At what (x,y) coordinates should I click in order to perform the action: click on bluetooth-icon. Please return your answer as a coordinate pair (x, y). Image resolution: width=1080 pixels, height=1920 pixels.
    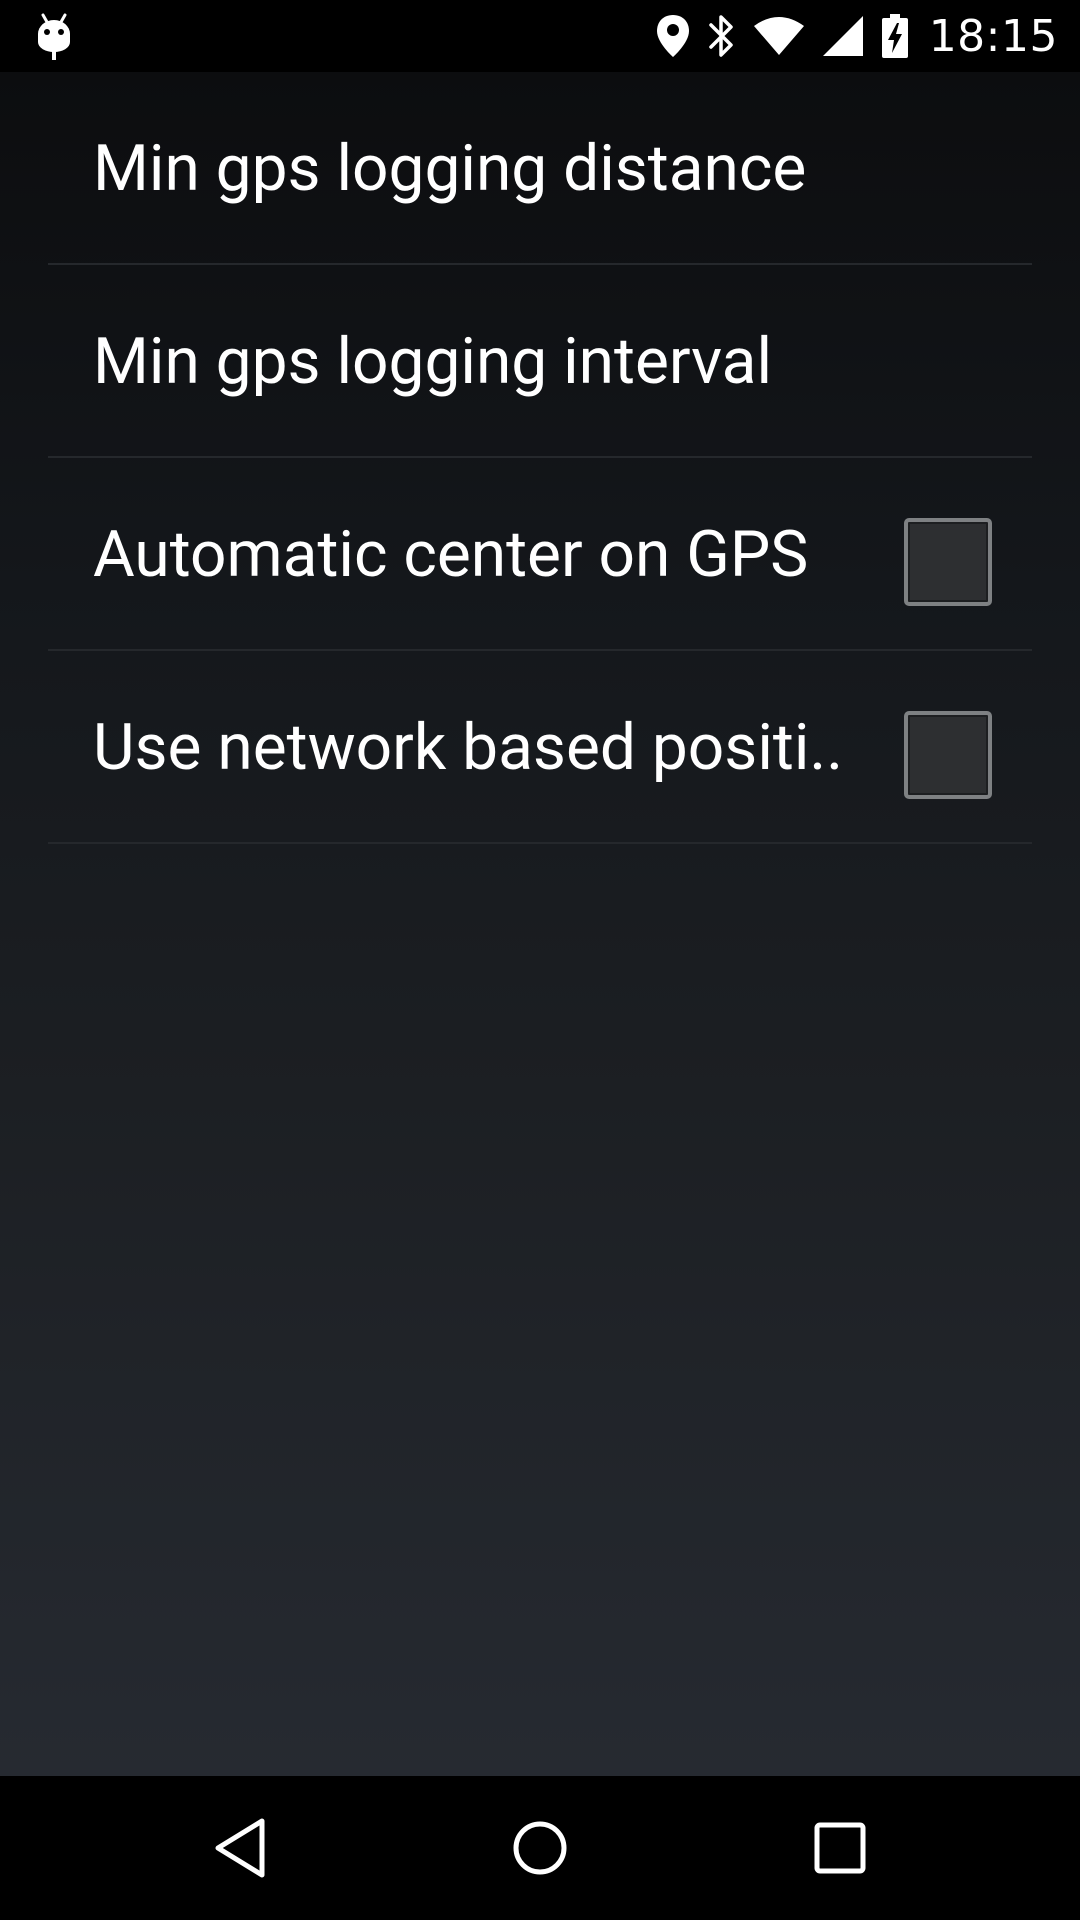
    Looking at the image, I should click on (720, 36).